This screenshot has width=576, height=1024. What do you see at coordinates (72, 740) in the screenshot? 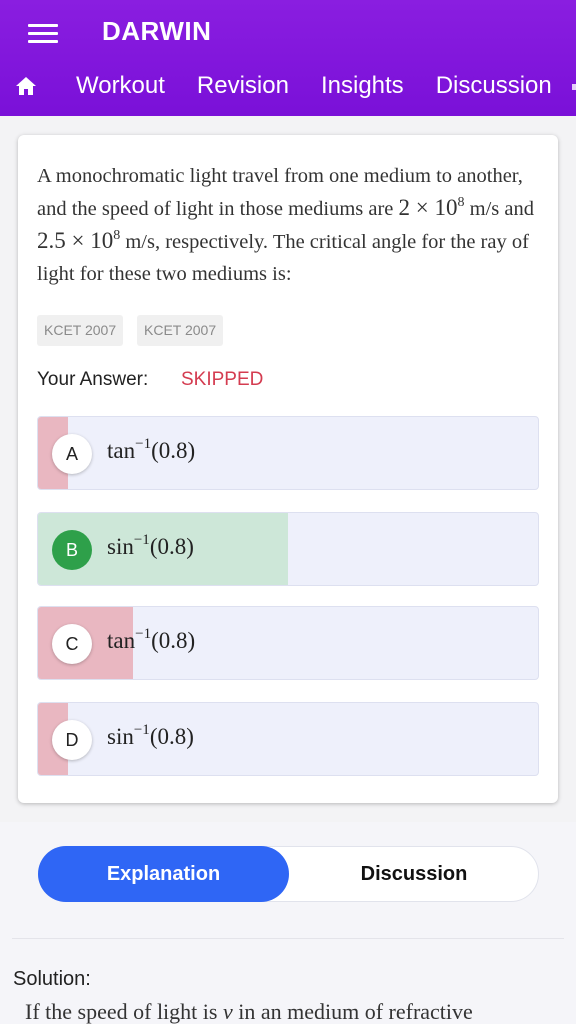
I see `option-letter: D` at bounding box center [72, 740].